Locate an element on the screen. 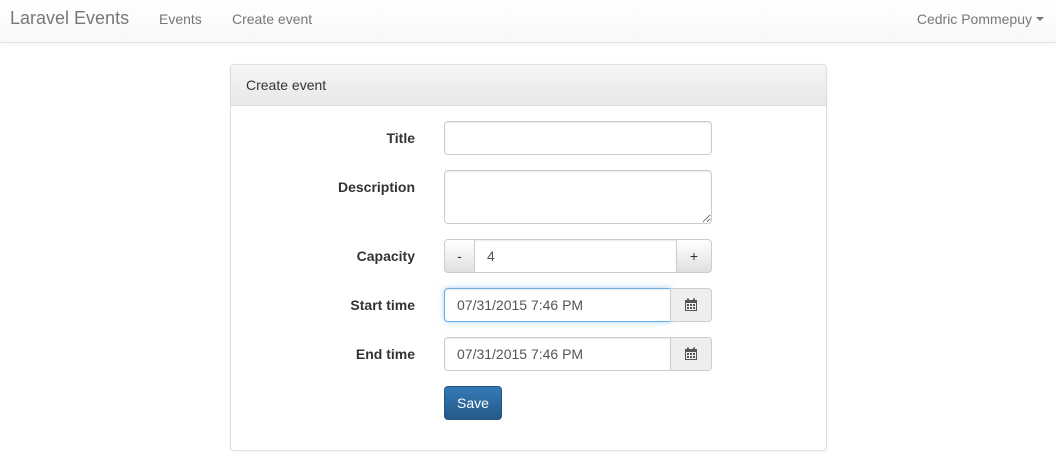 The height and width of the screenshot is (465, 1056). start-time-calendar-button is located at coordinates (691, 305).